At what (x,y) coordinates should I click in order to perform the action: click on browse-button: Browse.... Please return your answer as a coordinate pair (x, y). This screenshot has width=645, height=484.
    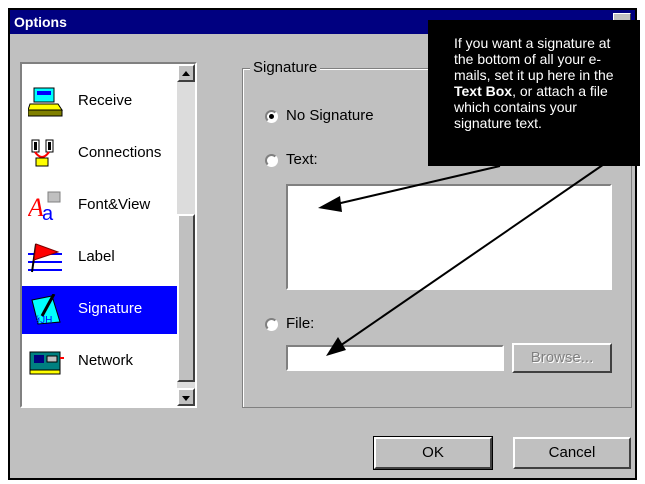
    Looking at the image, I should click on (562, 358).